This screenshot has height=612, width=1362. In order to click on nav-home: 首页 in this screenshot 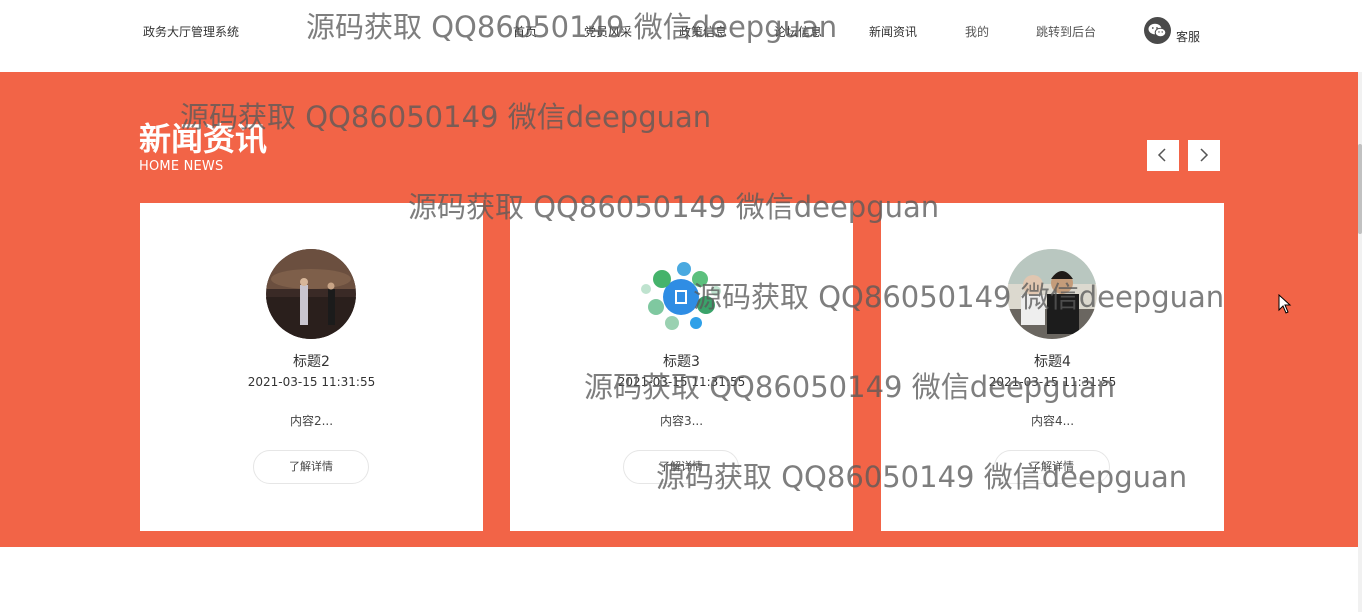, I will do `click(525, 31)`.